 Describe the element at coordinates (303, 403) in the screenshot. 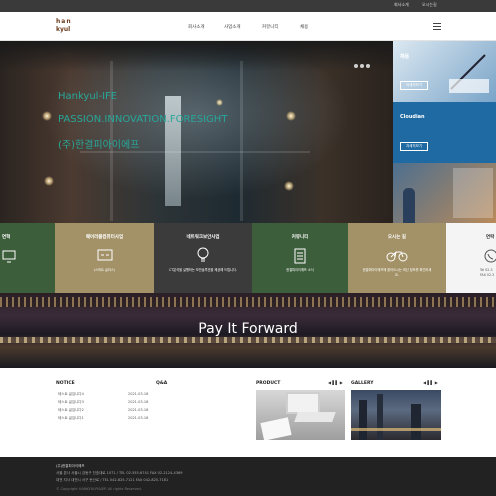

I see `monitor-image` at that location.